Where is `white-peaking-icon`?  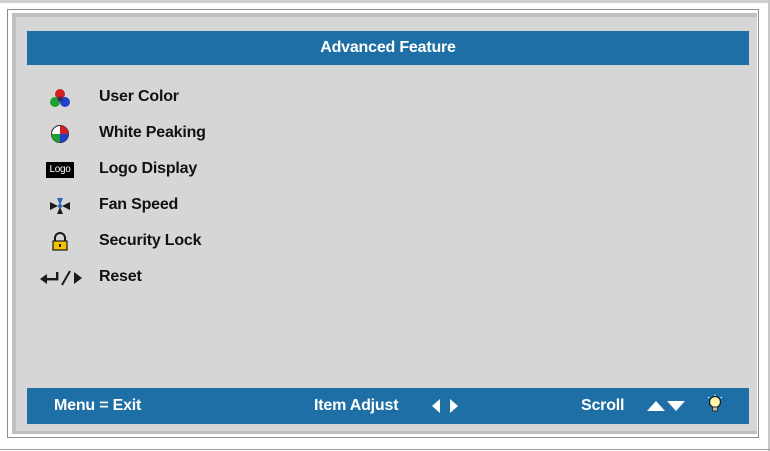
white-peaking-icon is located at coordinates (60, 134).